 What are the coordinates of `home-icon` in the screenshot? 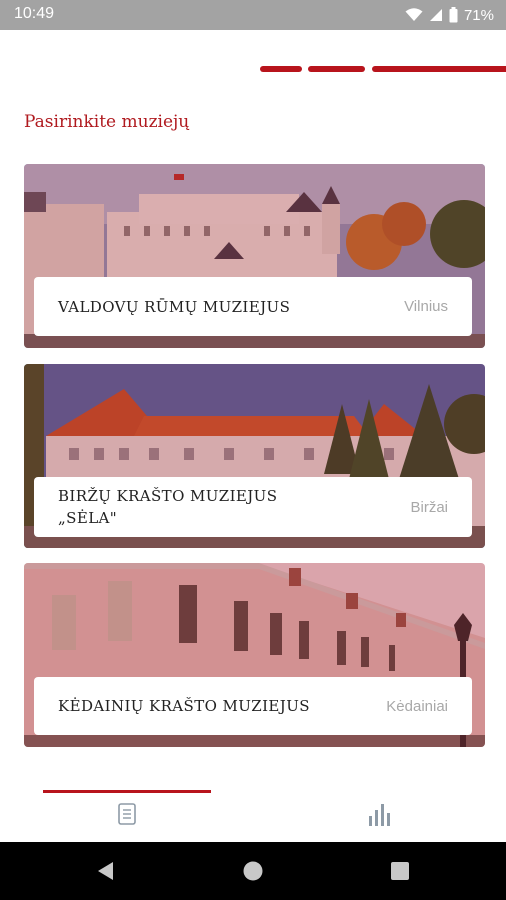 It's located at (253, 873).